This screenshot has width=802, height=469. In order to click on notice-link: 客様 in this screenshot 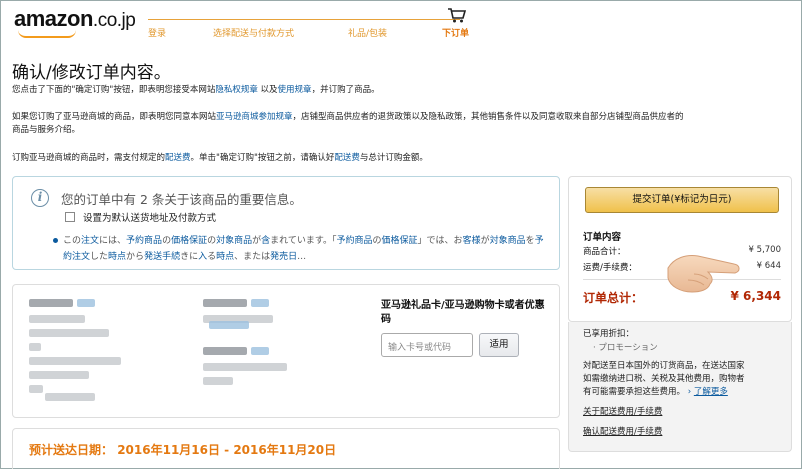, I will do `click(472, 241)`.